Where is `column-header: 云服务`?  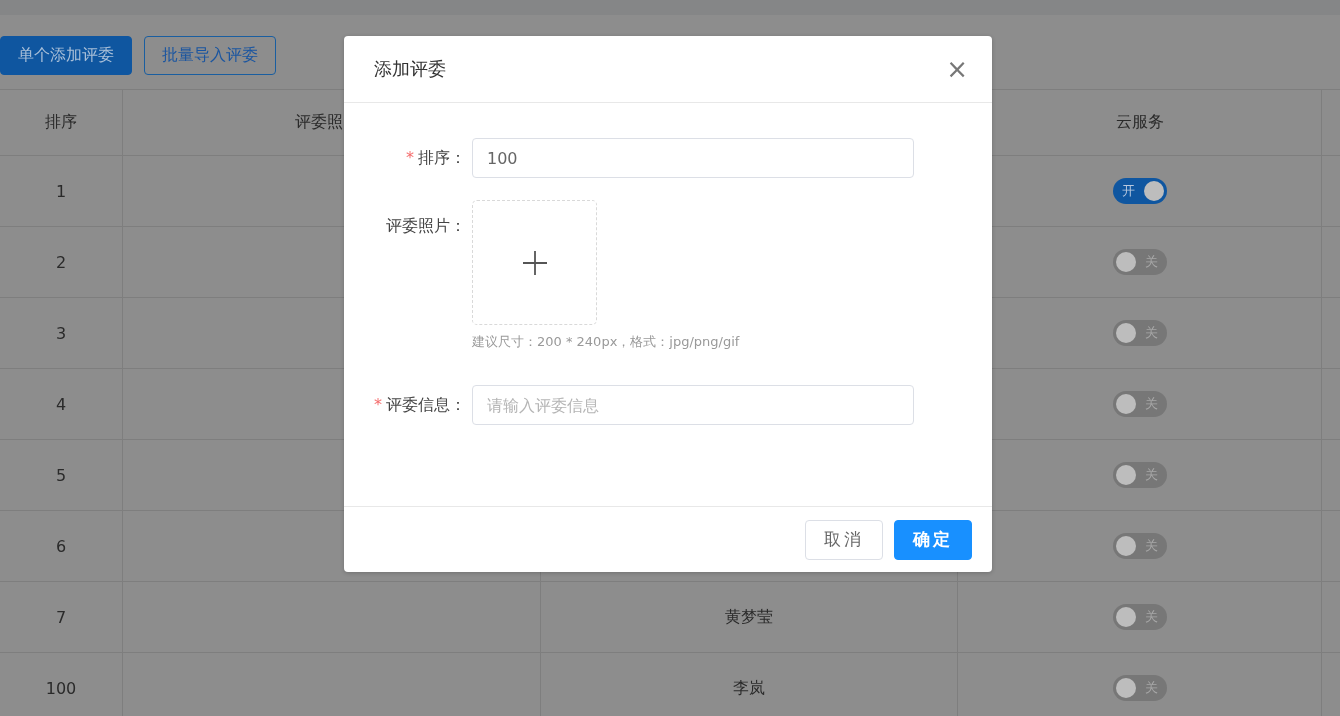
column-header: 云服务 is located at coordinates (1139, 122).